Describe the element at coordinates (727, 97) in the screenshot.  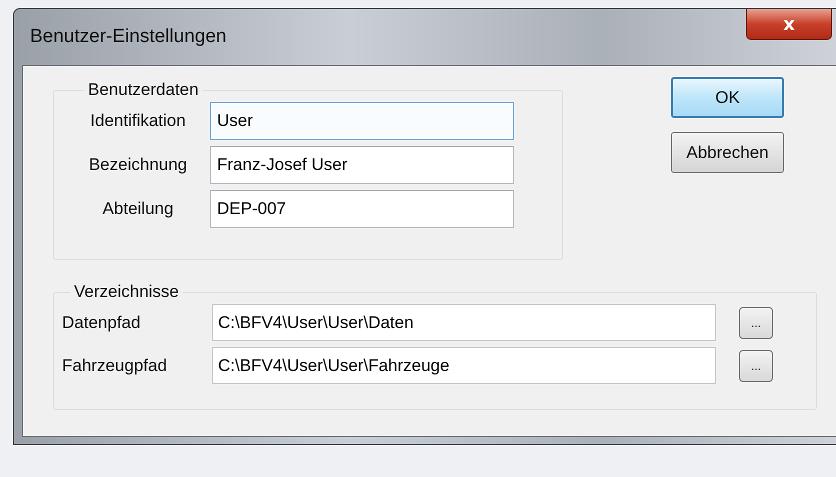
I see `dialog-button: OK` at that location.